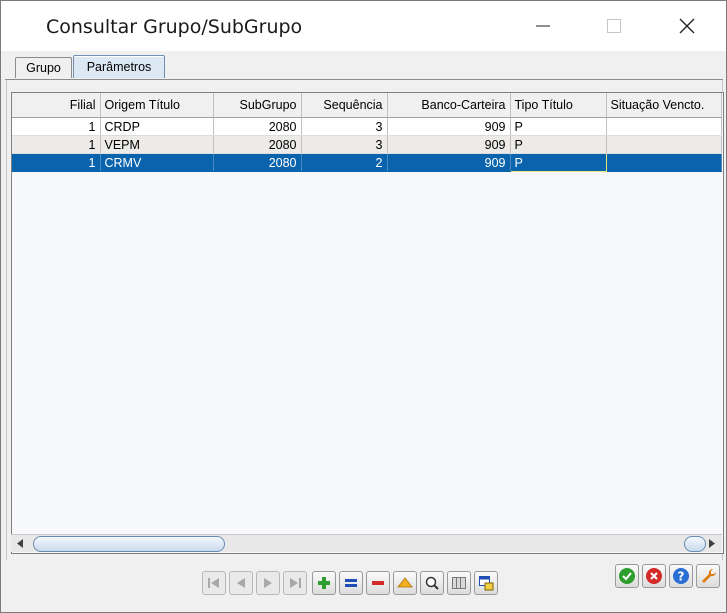 Image resolution: width=727 pixels, height=613 pixels. I want to click on arrow-left-icon, so click(20, 543).